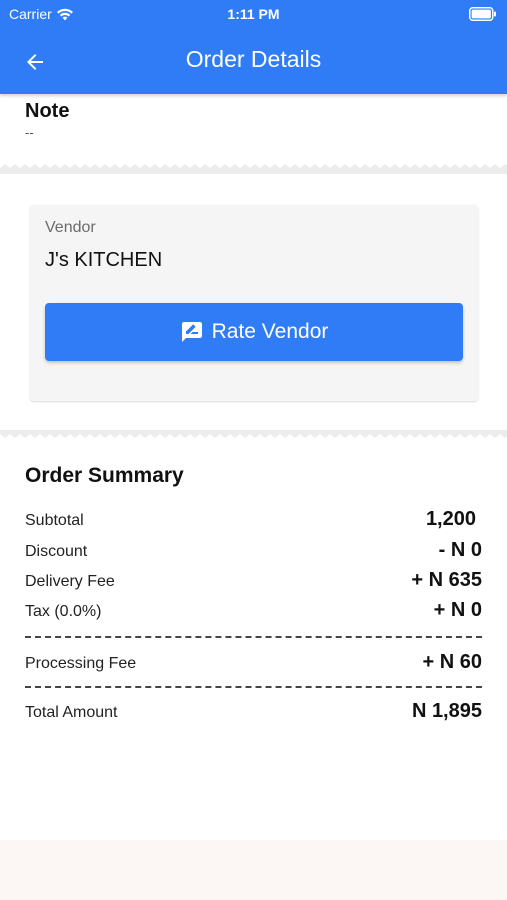 This screenshot has height=900, width=507. Describe the element at coordinates (70, 227) in the screenshot. I see `vendor-label: Vendor` at that location.